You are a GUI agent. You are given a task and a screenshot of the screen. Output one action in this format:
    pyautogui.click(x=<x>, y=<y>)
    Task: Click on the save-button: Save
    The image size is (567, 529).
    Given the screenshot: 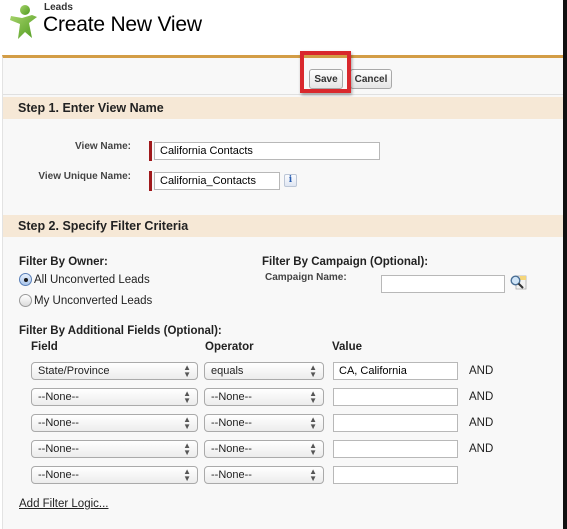 What is the action you would take?
    pyautogui.click(x=326, y=79)
    